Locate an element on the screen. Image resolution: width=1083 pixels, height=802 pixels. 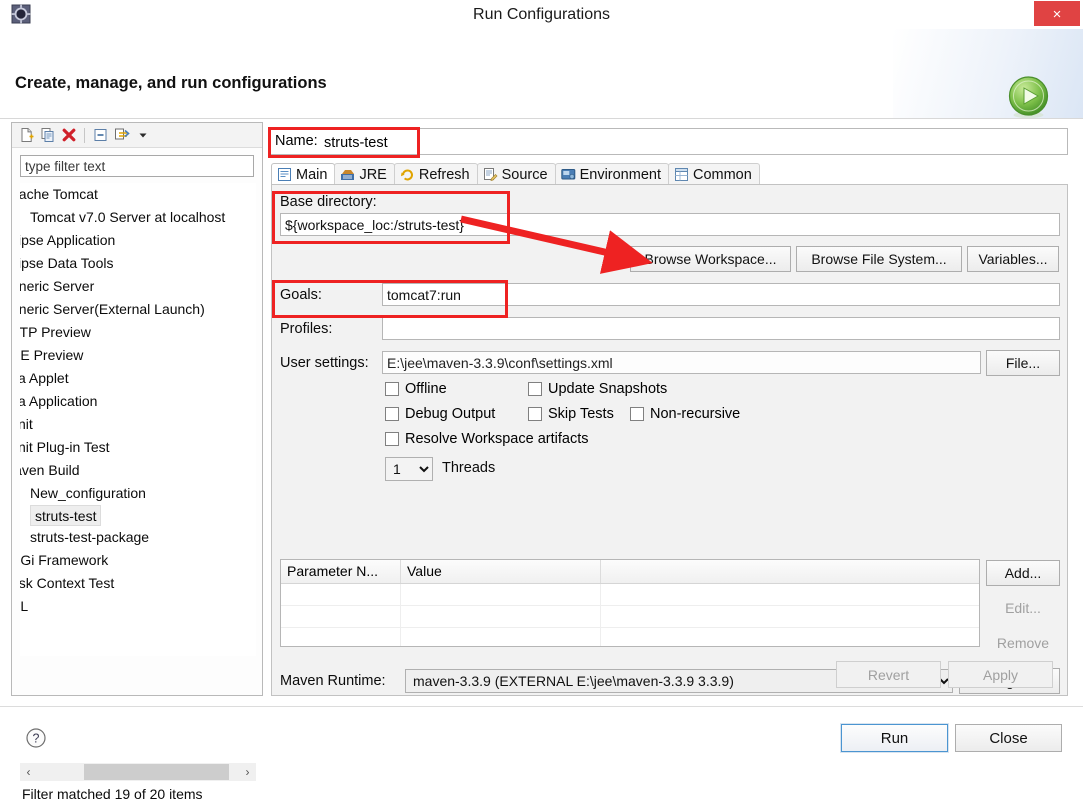
tree-item: EE Preview is located at coordinates (138, 355).